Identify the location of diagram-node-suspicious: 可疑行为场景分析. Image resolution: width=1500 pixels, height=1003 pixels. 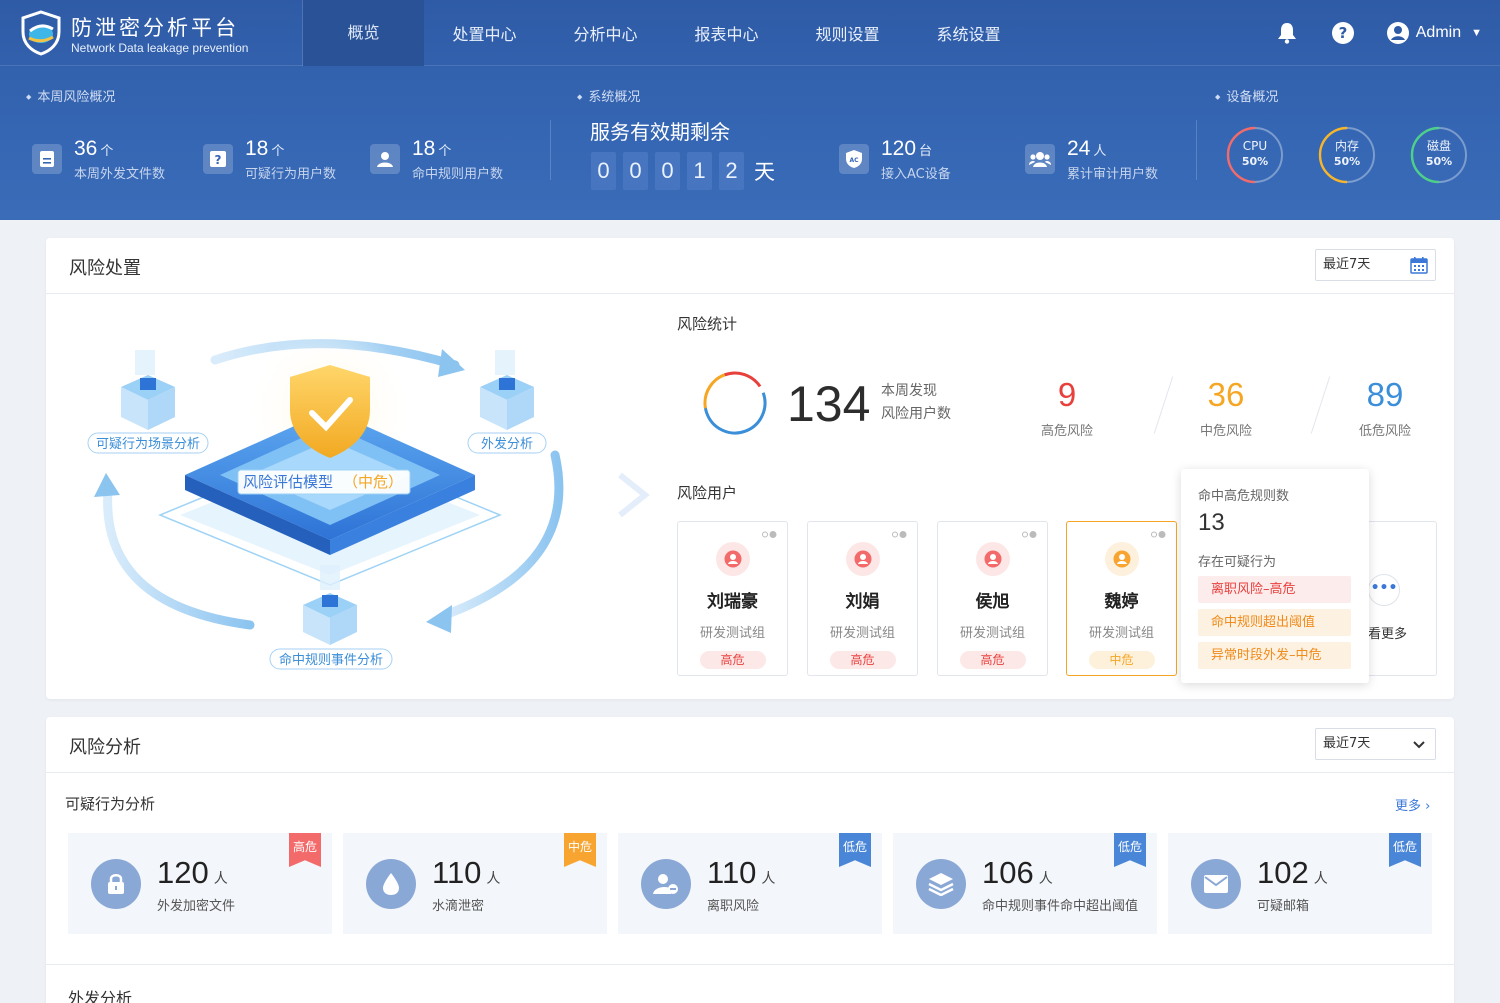
(148, 444).